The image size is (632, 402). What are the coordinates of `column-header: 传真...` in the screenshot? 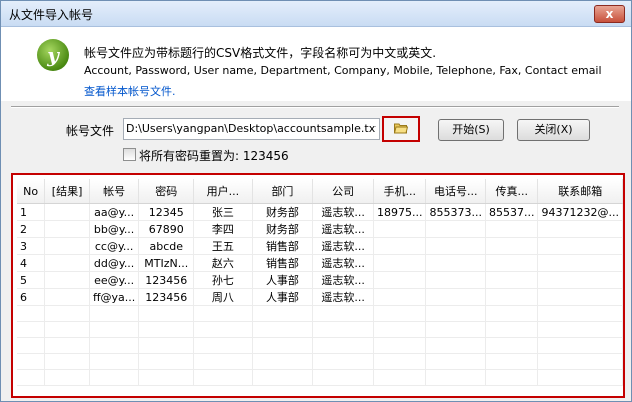 It's located at (512, 191).